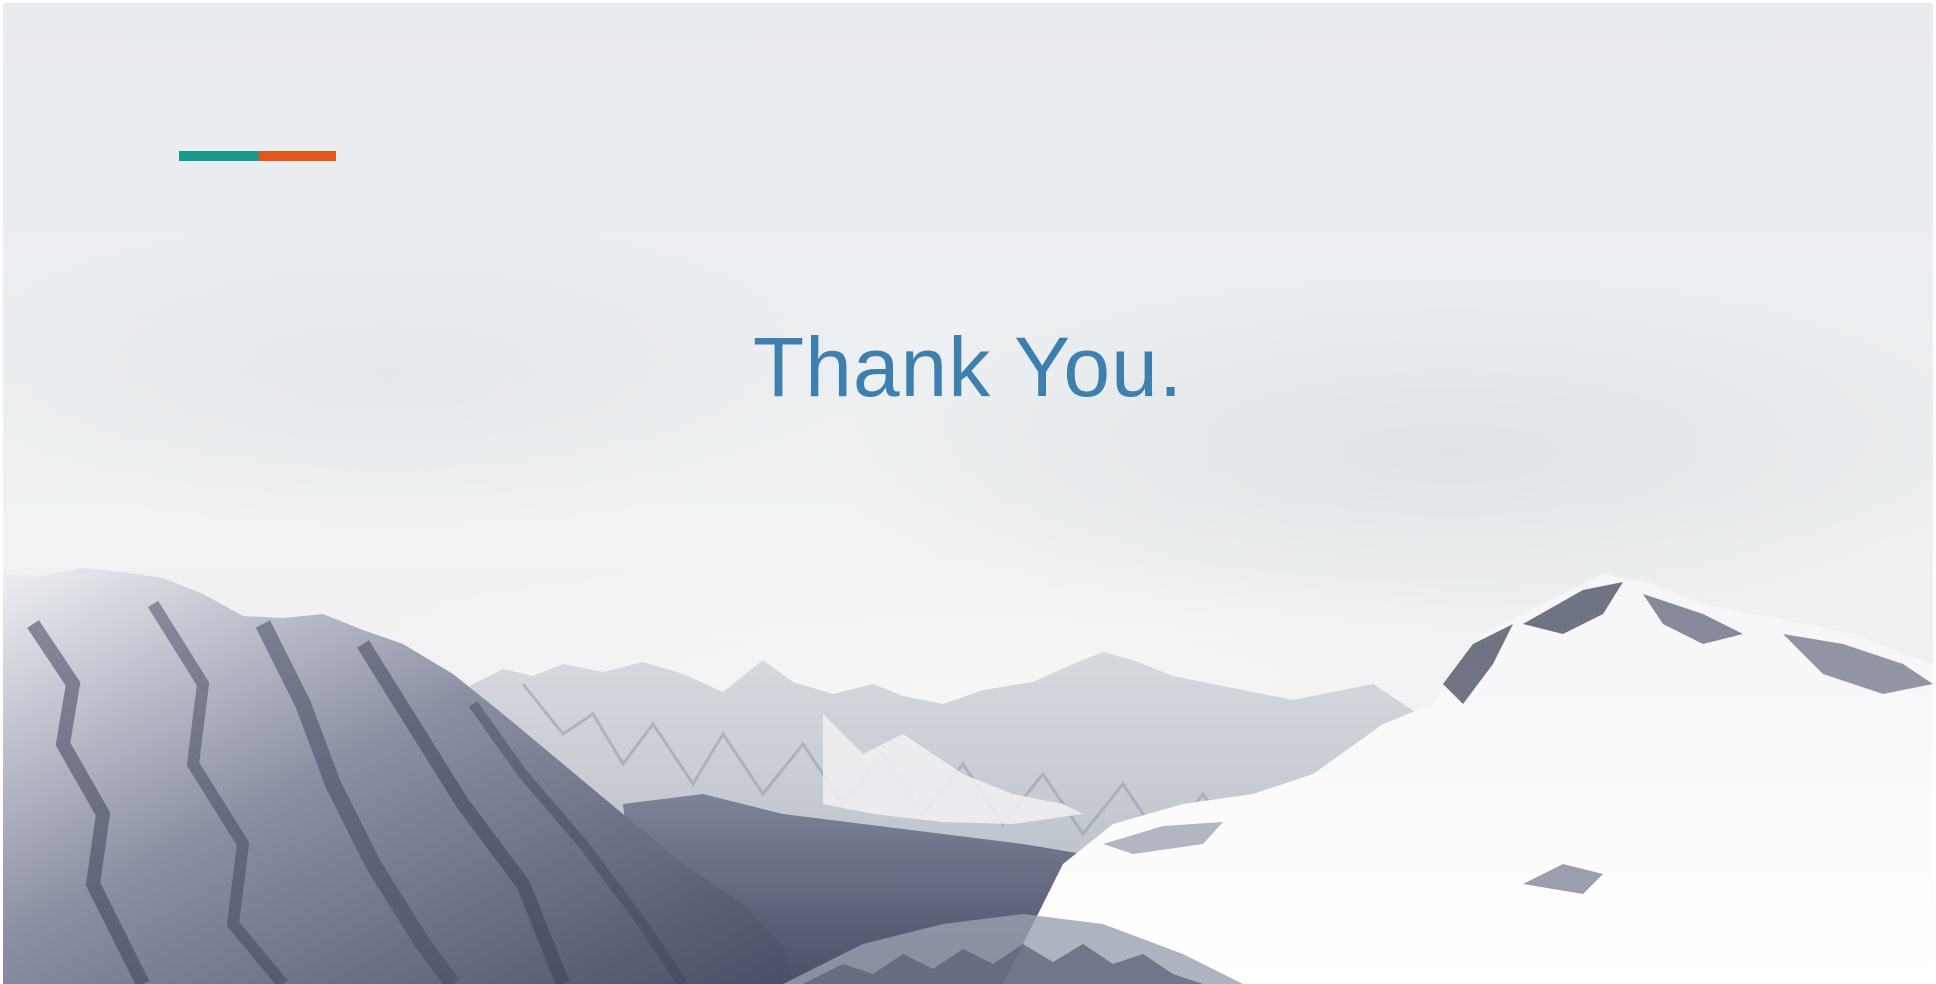 The image size is (1936, 984). I want to click on accent-bar-orange, so click(297, 156).